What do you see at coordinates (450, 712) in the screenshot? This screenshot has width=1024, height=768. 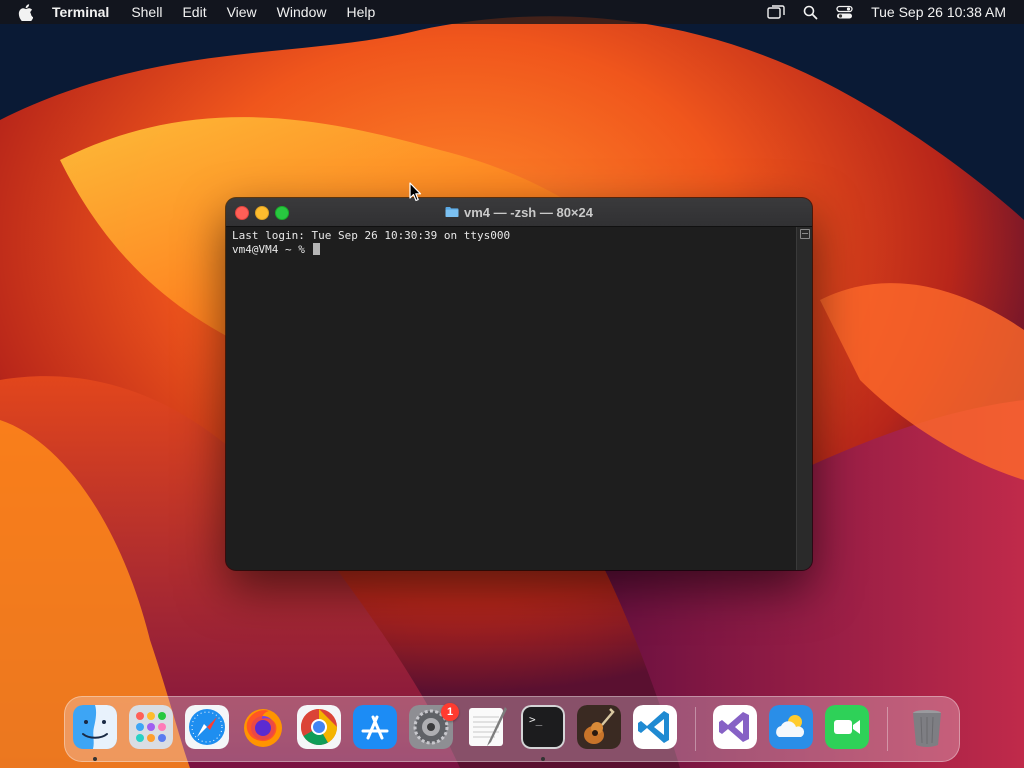 I see `notification-badge: 1` at bounding box center [450, 712].